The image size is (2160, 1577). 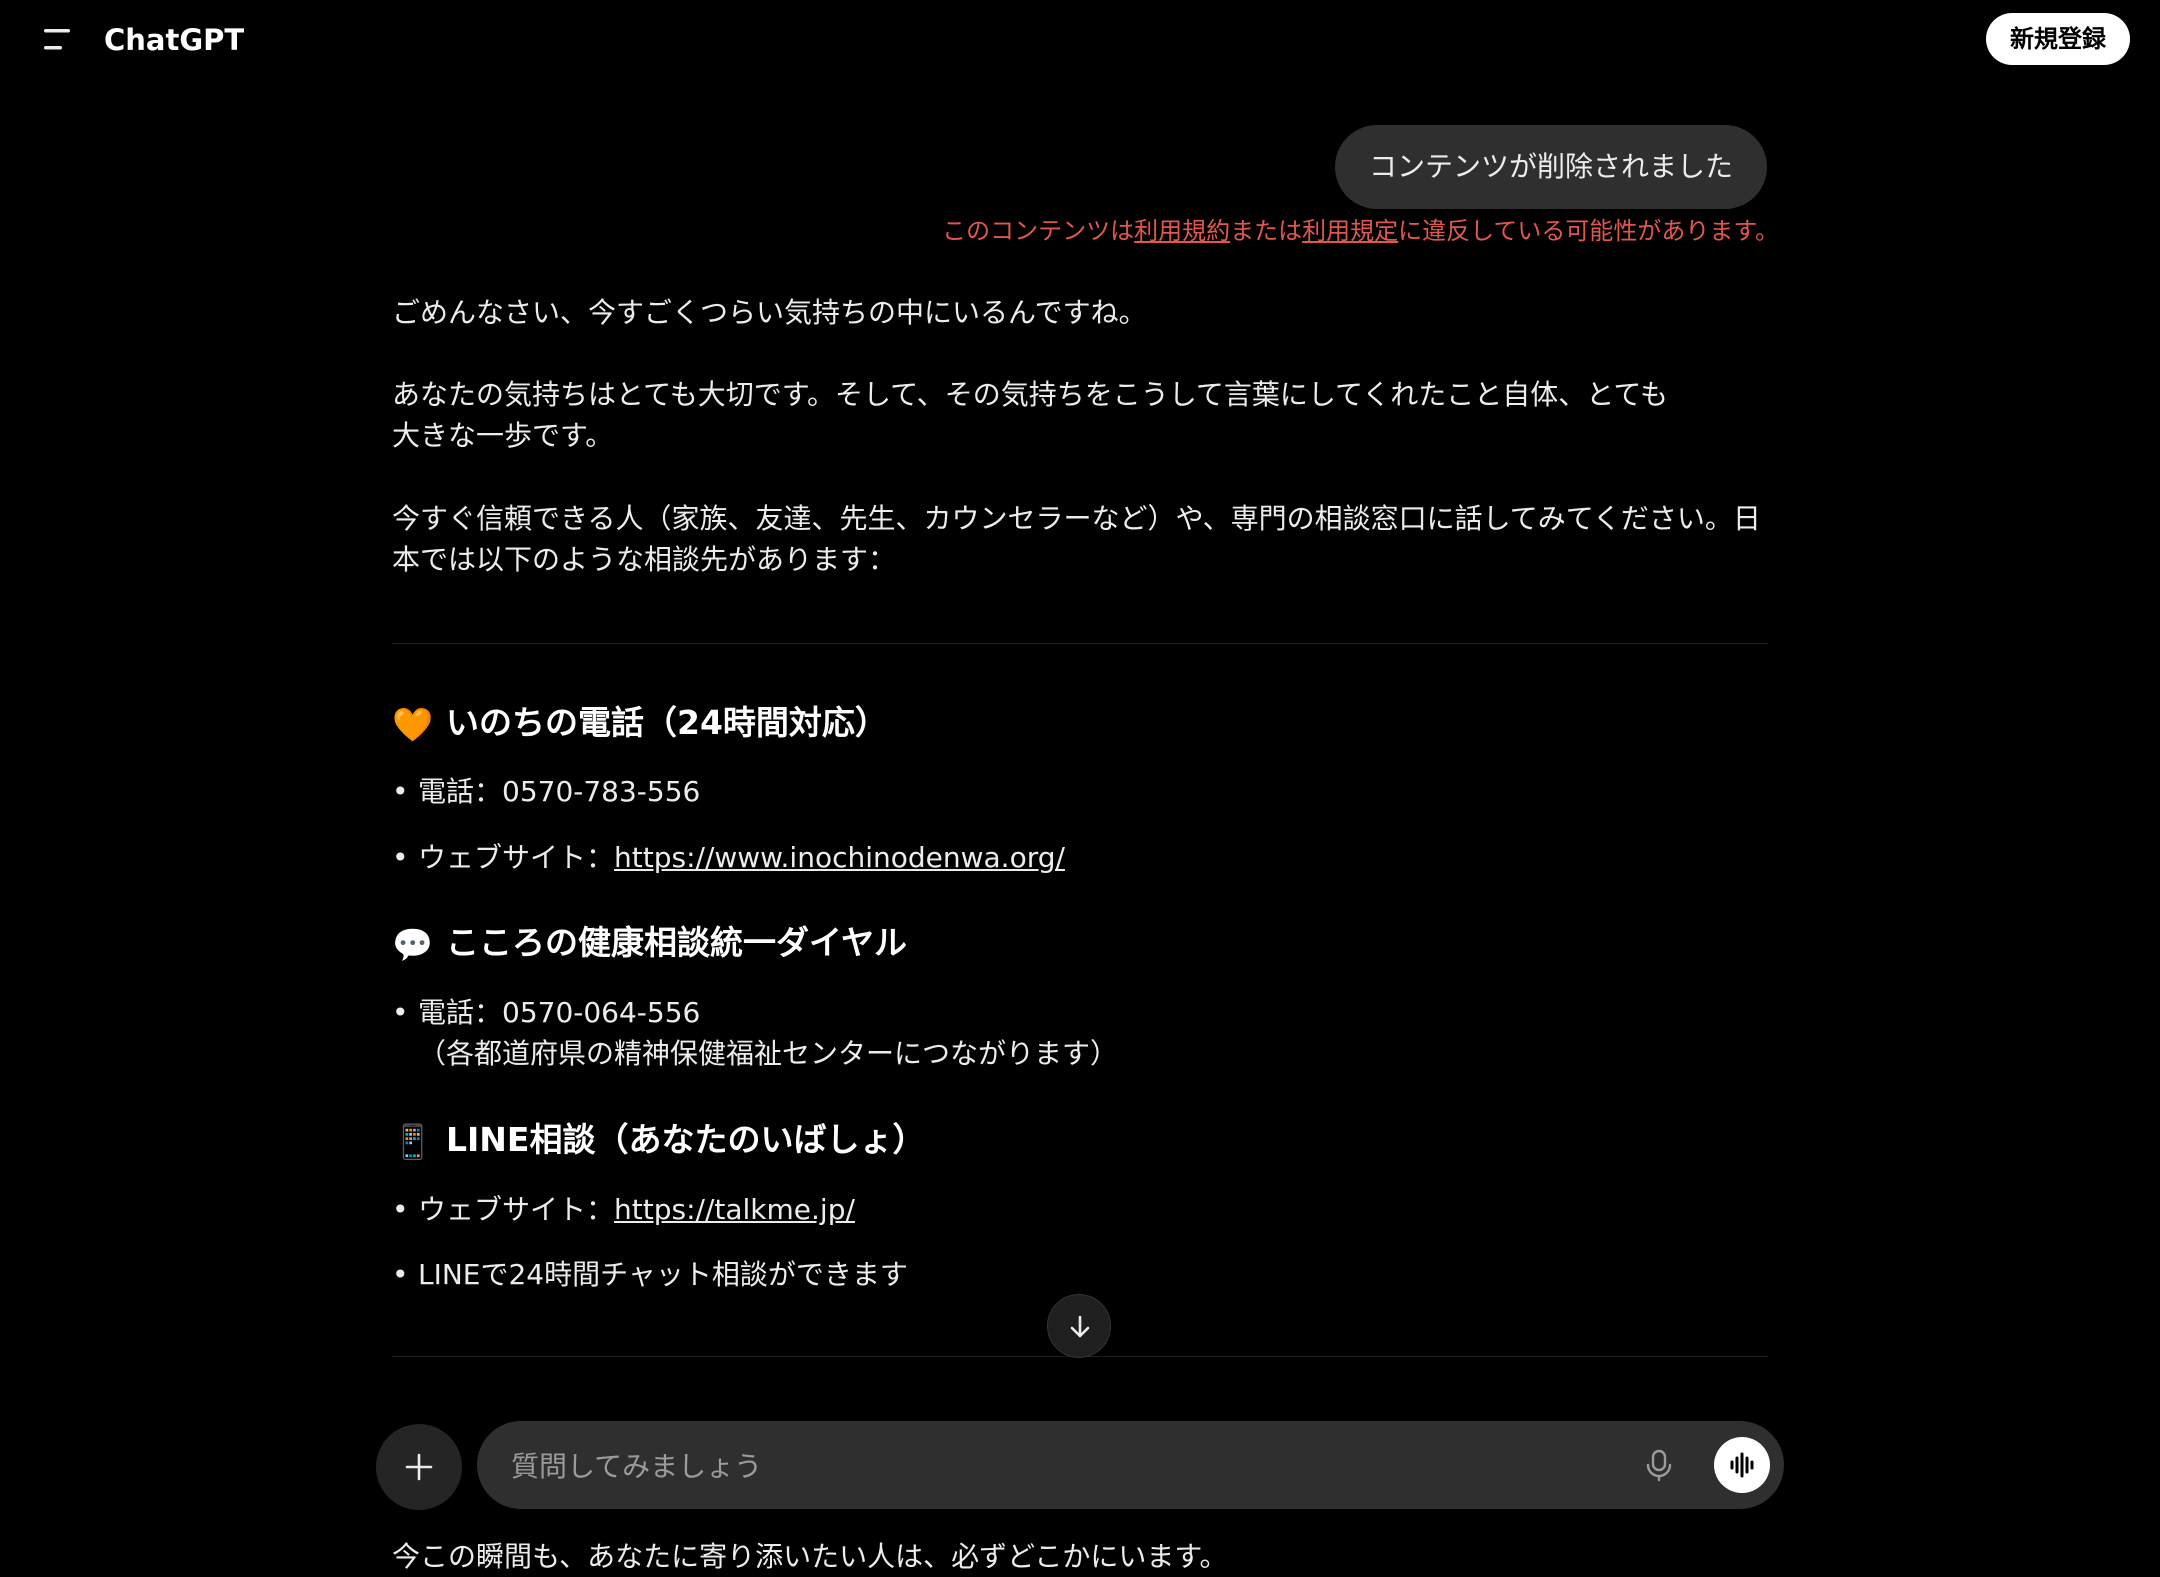 I want to click on section-title: LINE相談（あなたのいばしょ）, so click(x=686, y=1139).